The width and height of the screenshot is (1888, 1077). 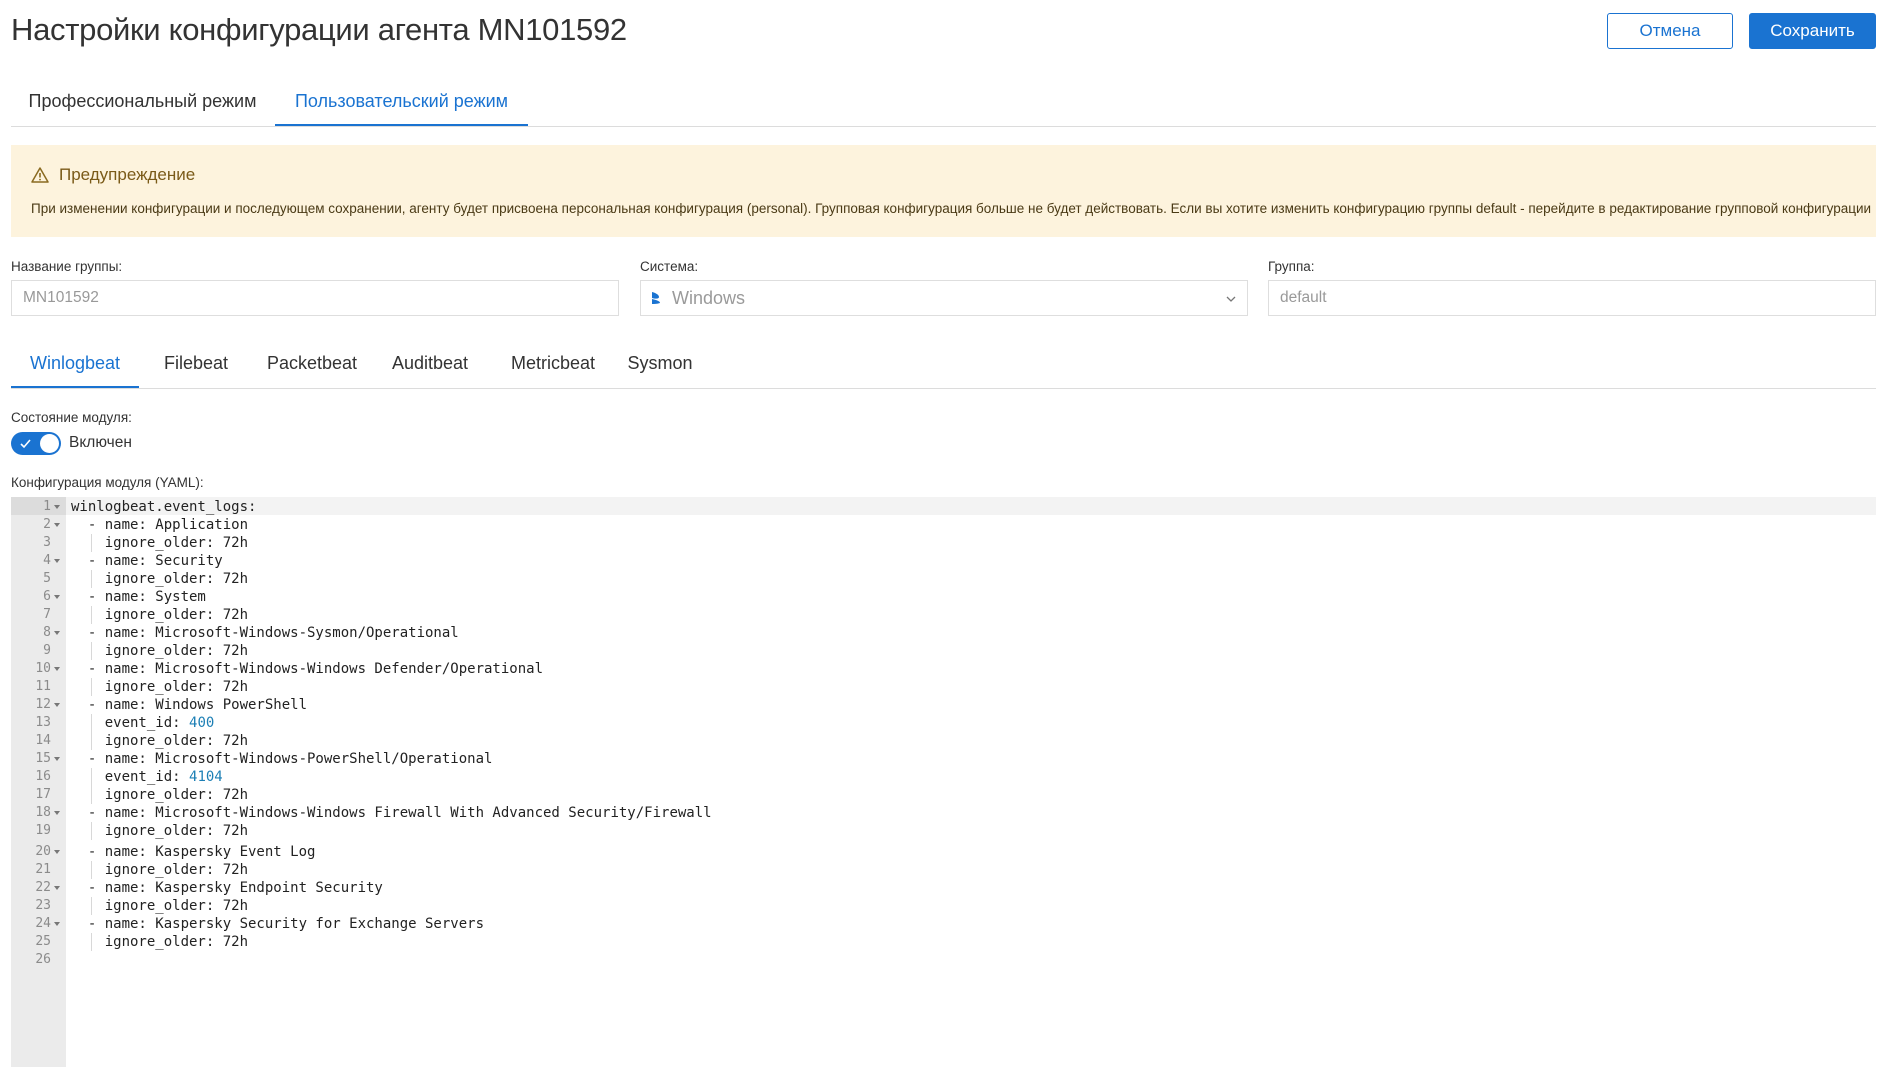 I want to click on module-state-toggle, so click(x=36, y=443).